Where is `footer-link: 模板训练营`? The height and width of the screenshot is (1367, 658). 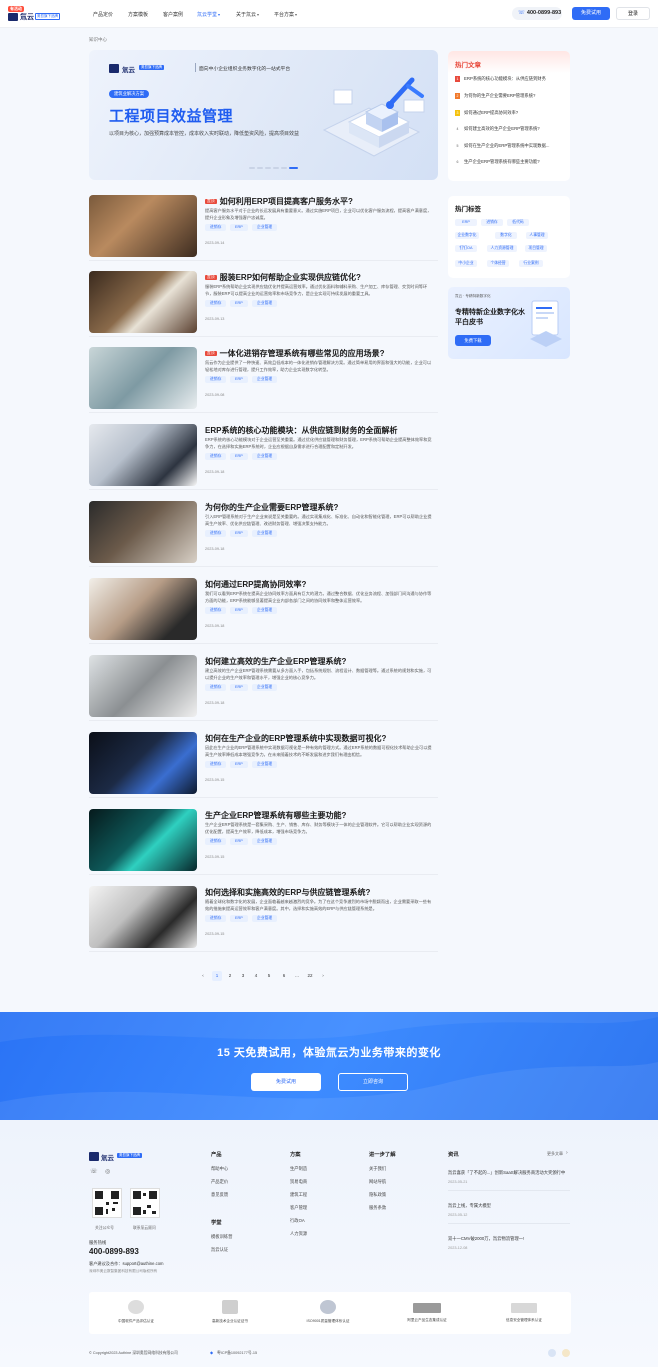 footer-link: 模板训练营 is located at coordinates (221, 1237).